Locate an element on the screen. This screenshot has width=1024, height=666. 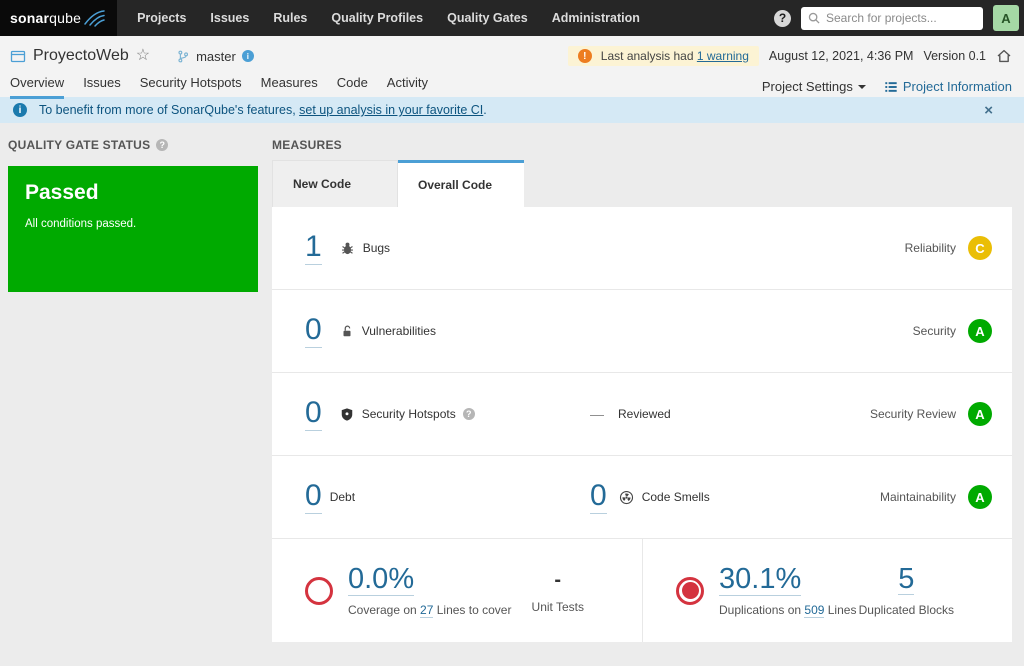
measures-title: MEASURES is located at coordinates (307, 145).